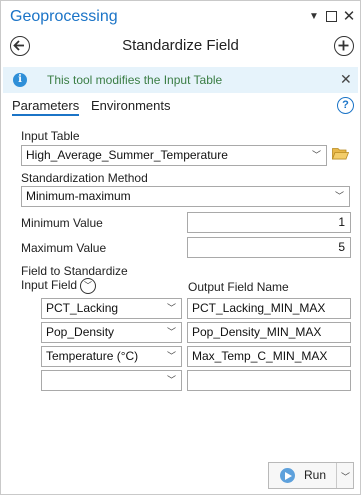 The height and width of the screenshot is (495, 361). Describe the element at coordinates (111, 380) in the screenshot. I see `input-field-select: ﹀` at that location.